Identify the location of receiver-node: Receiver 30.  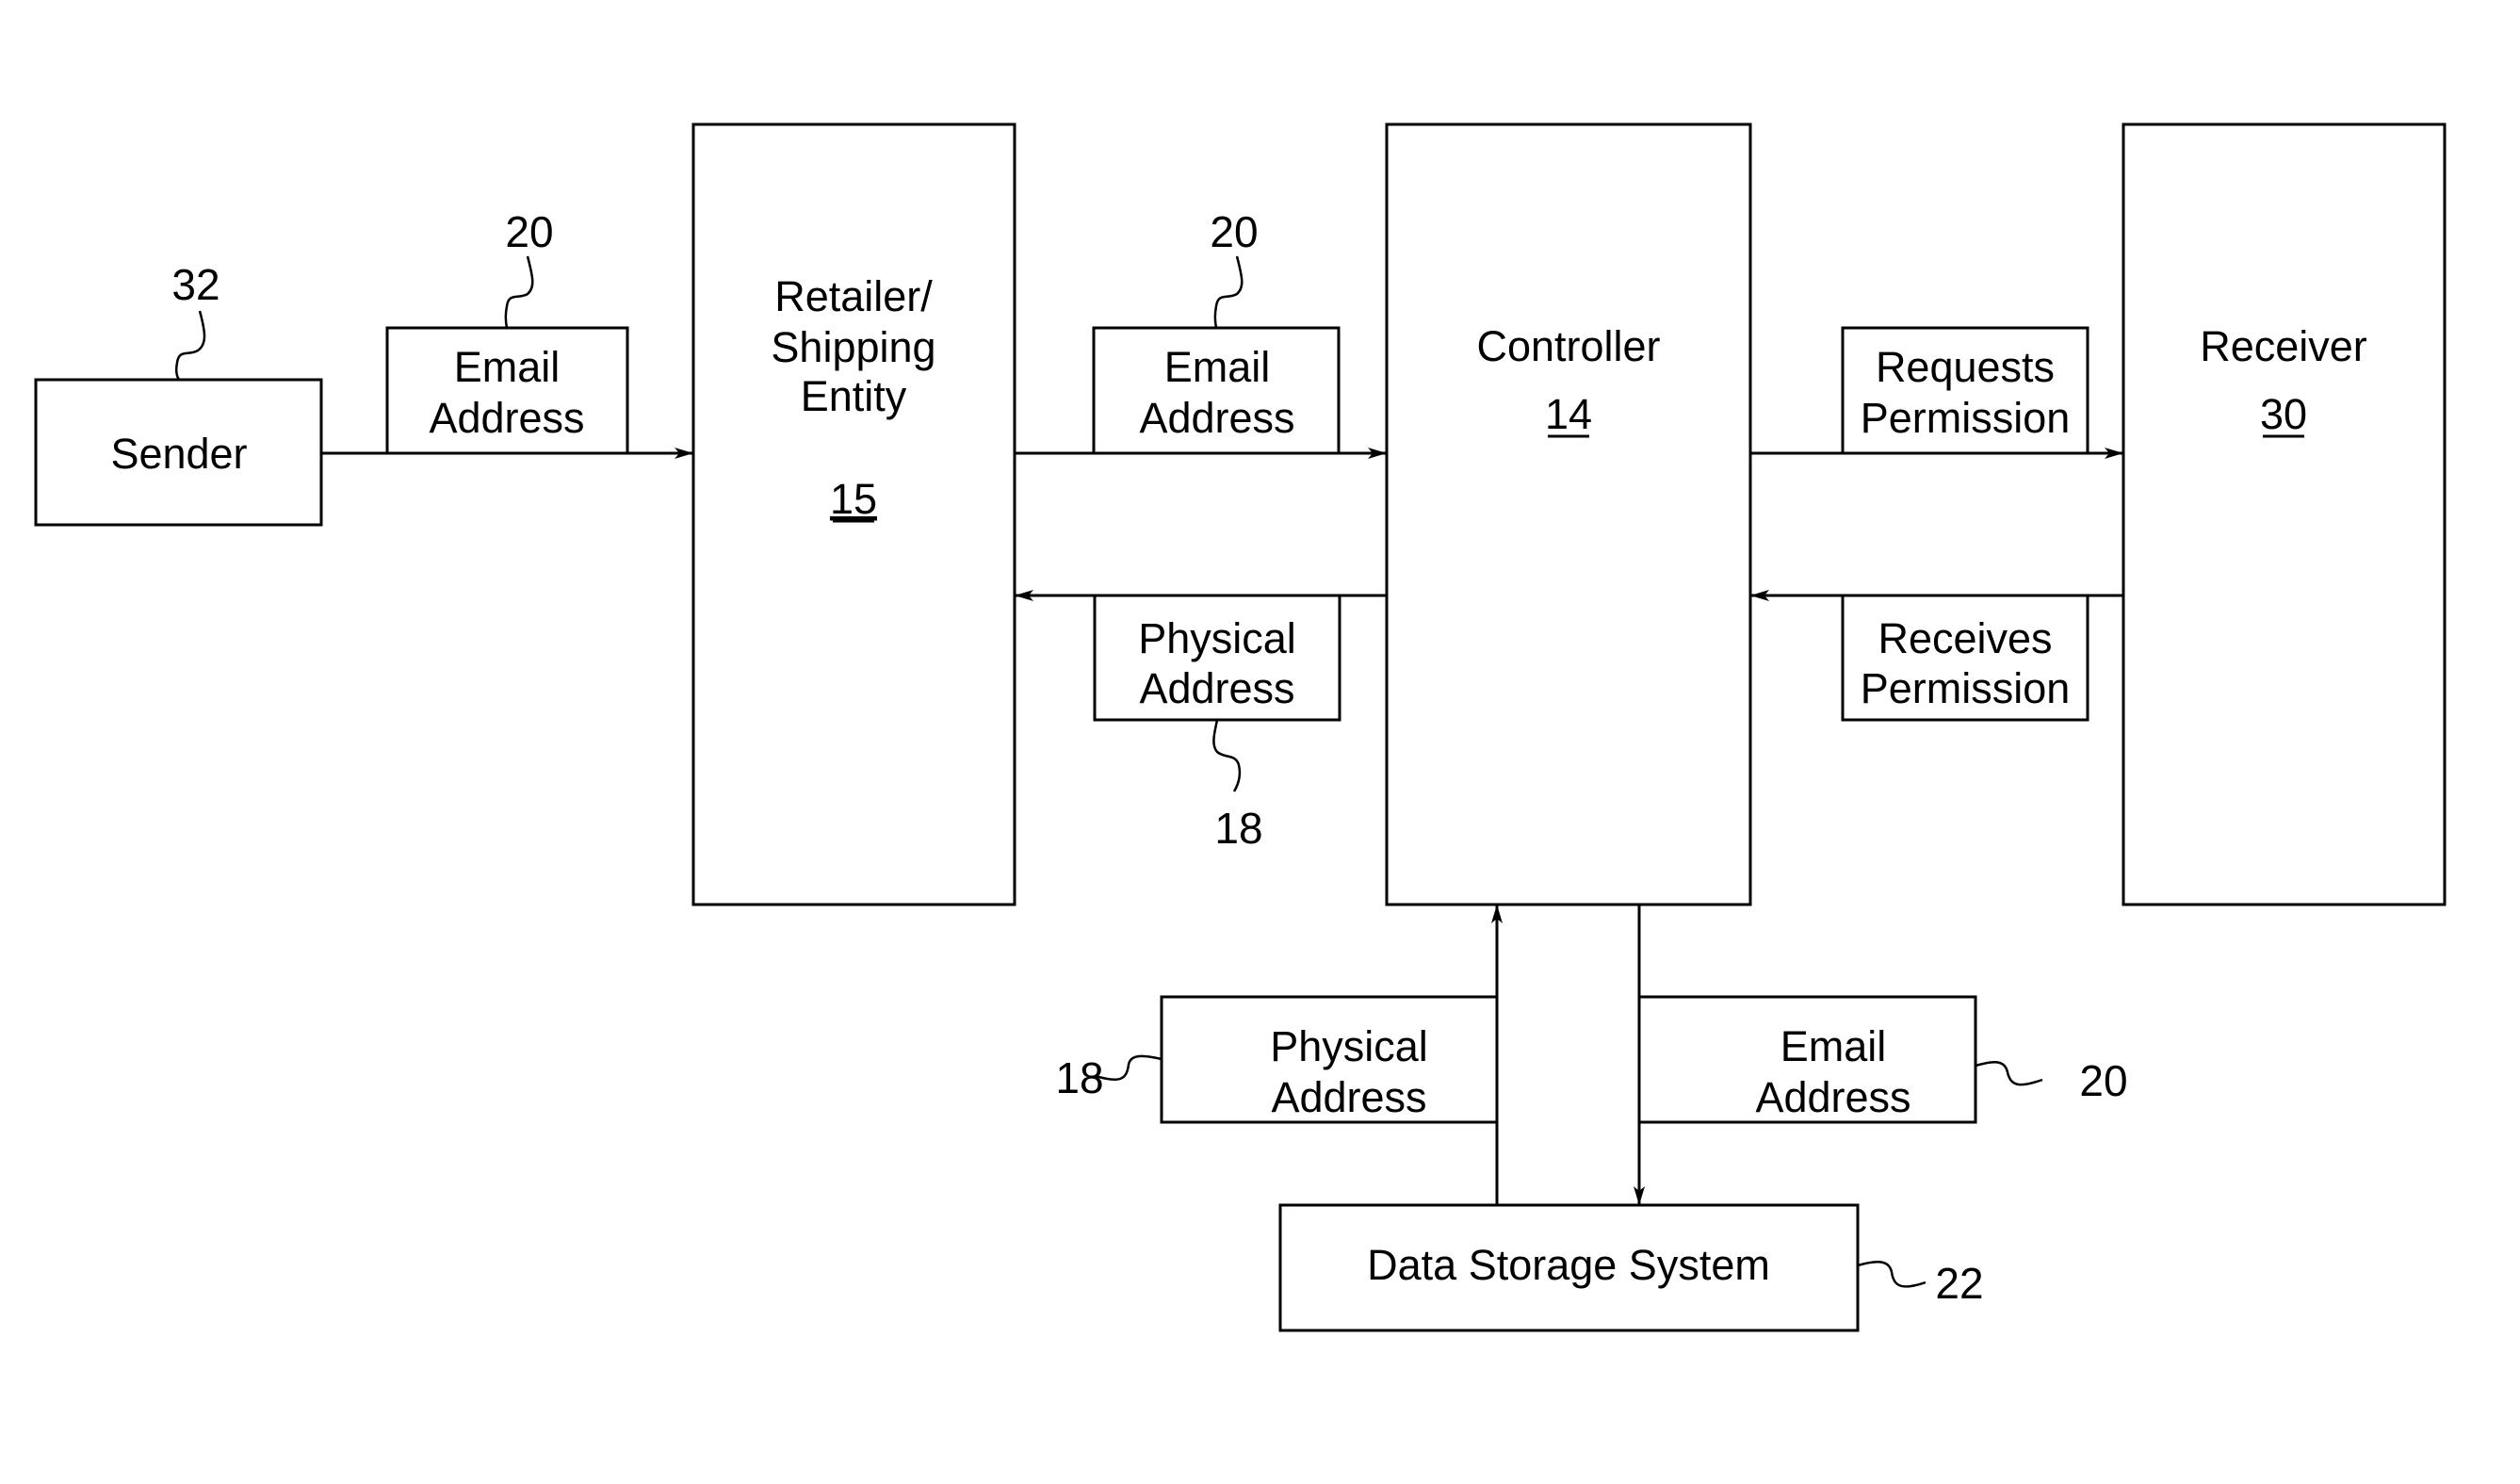
(2284, 514).